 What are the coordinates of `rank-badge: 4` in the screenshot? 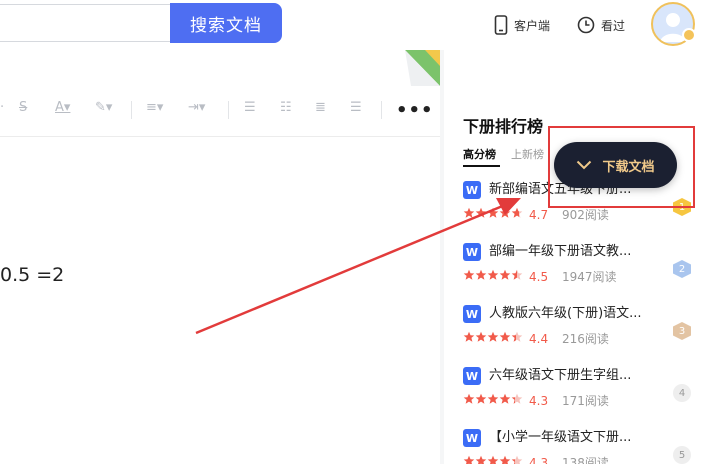 It's located at (682, 393).